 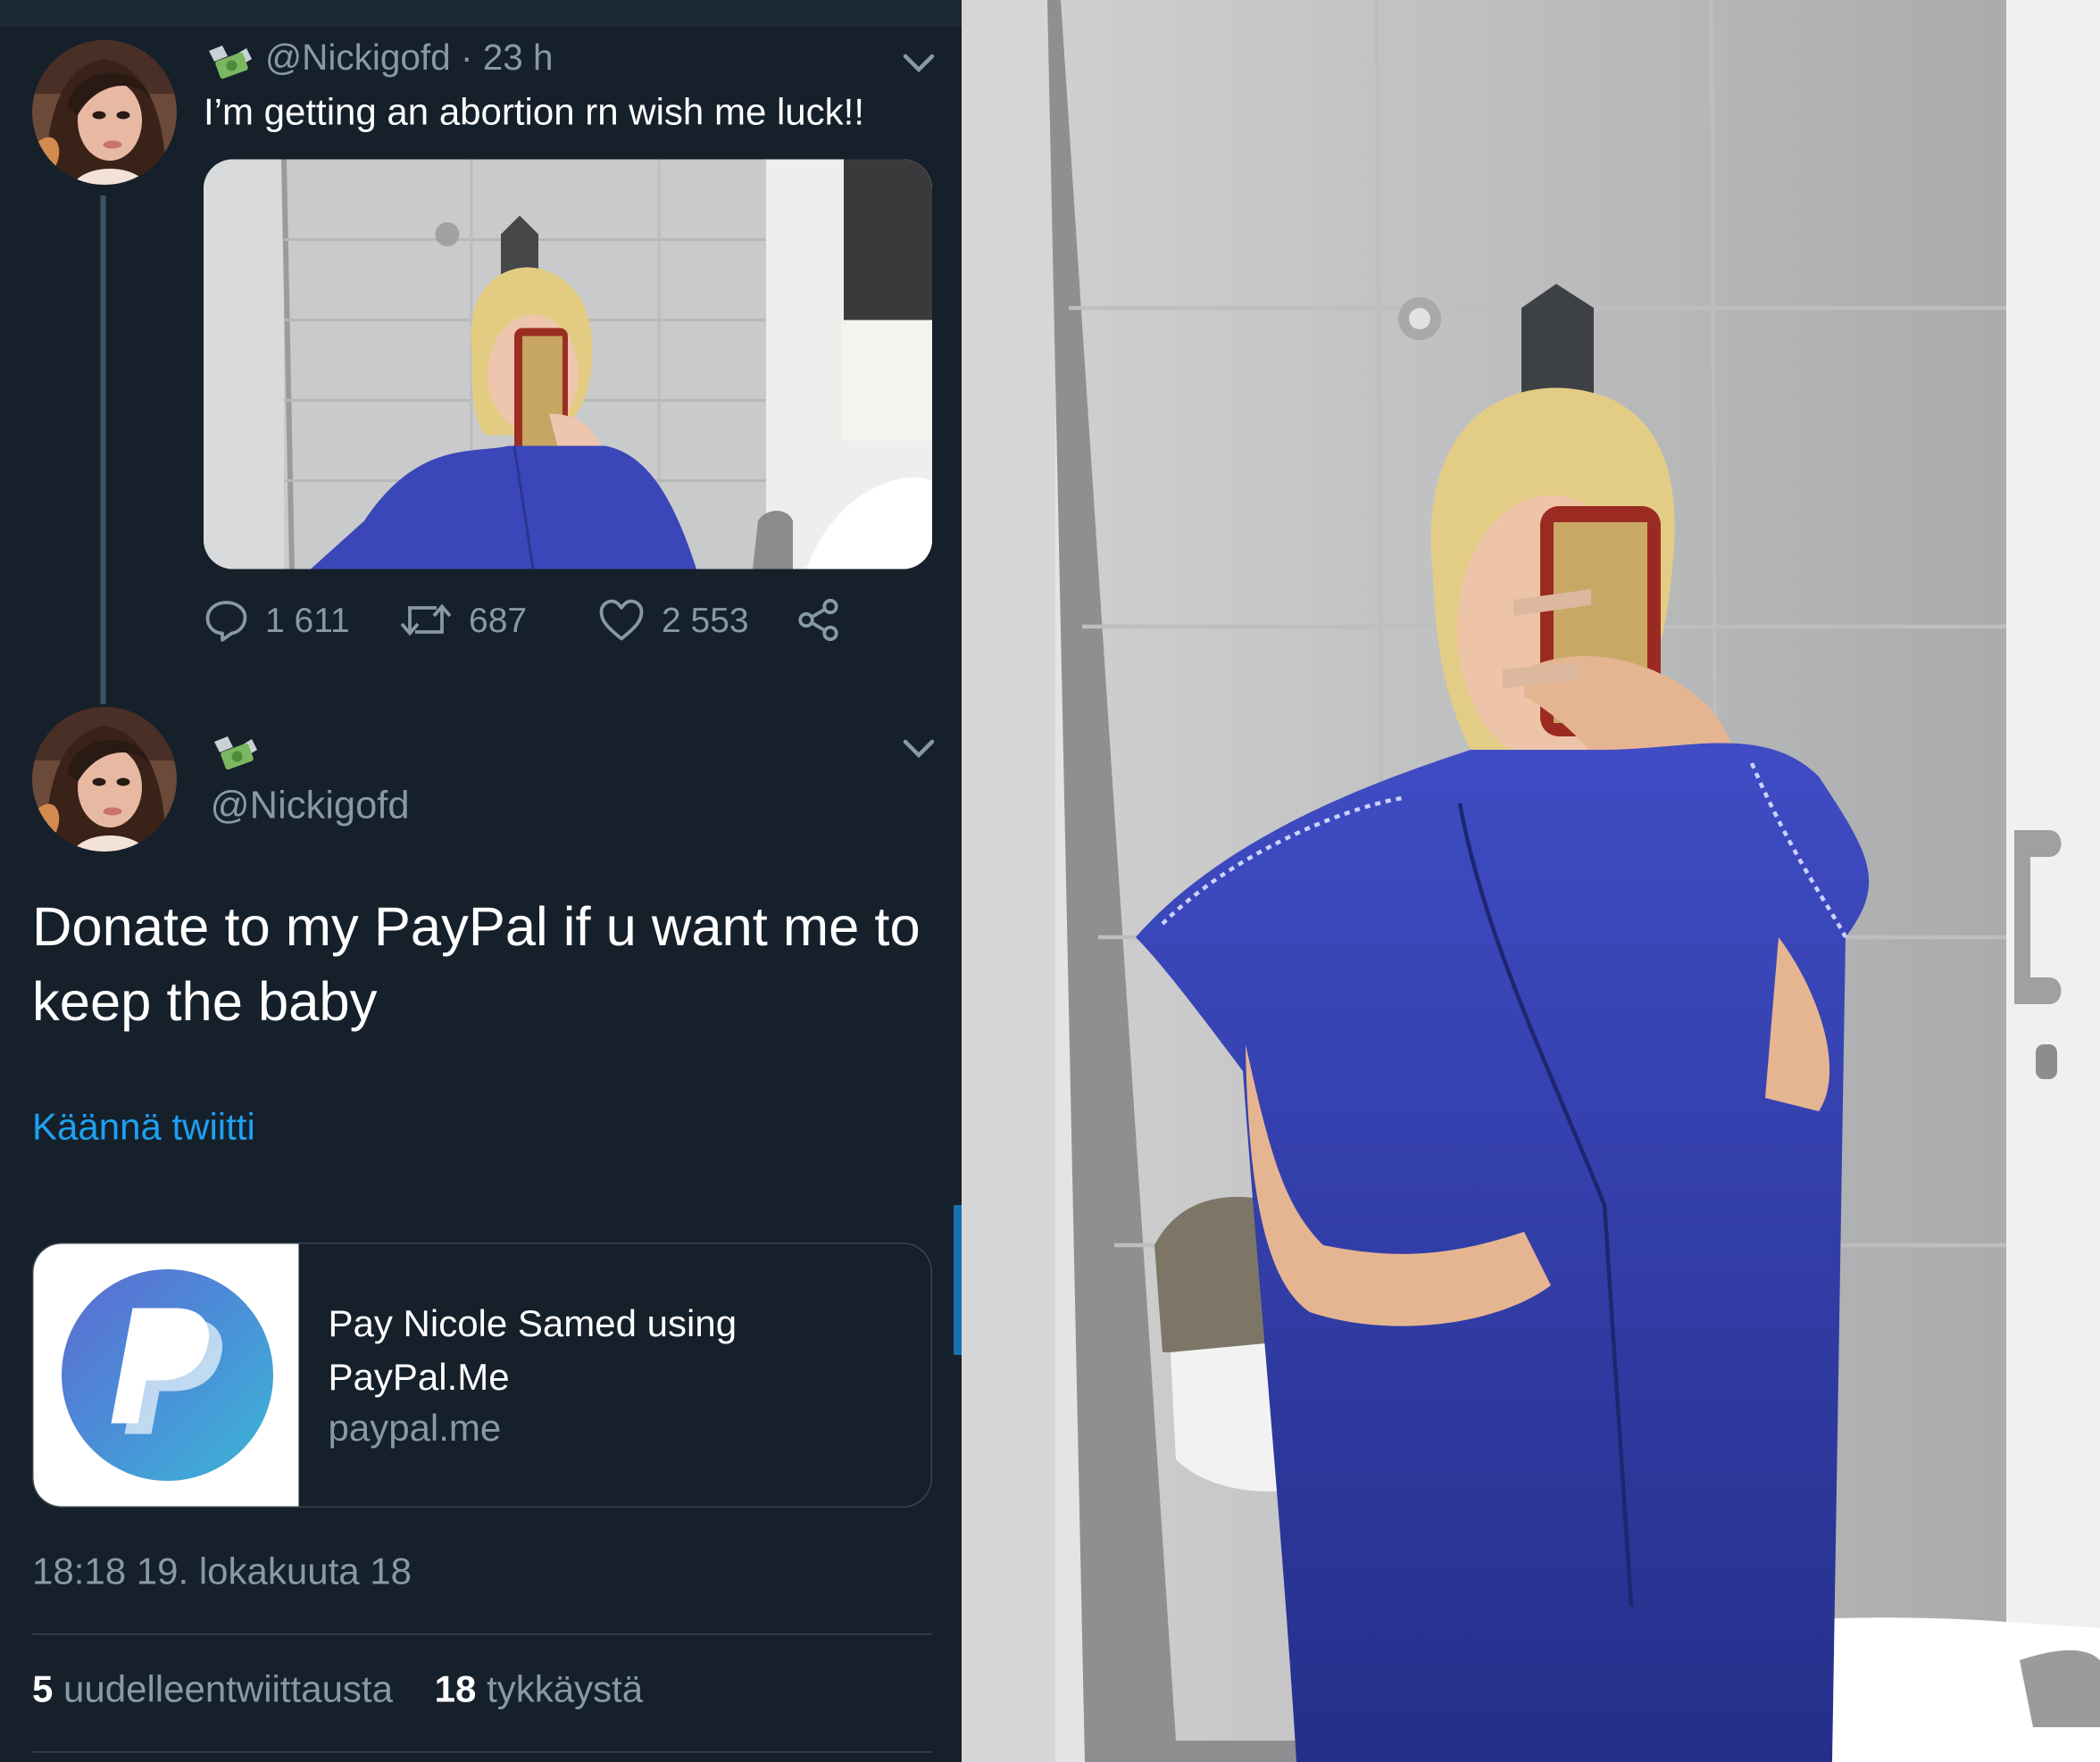 I want to click on tweet-actions: 1 611 687 2 553, so click(x=568, y=624).